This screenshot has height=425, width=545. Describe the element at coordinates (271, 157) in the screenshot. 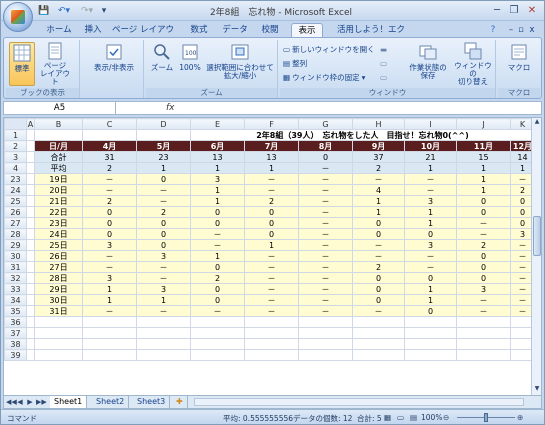

I see `value-cell: 13` at that location.